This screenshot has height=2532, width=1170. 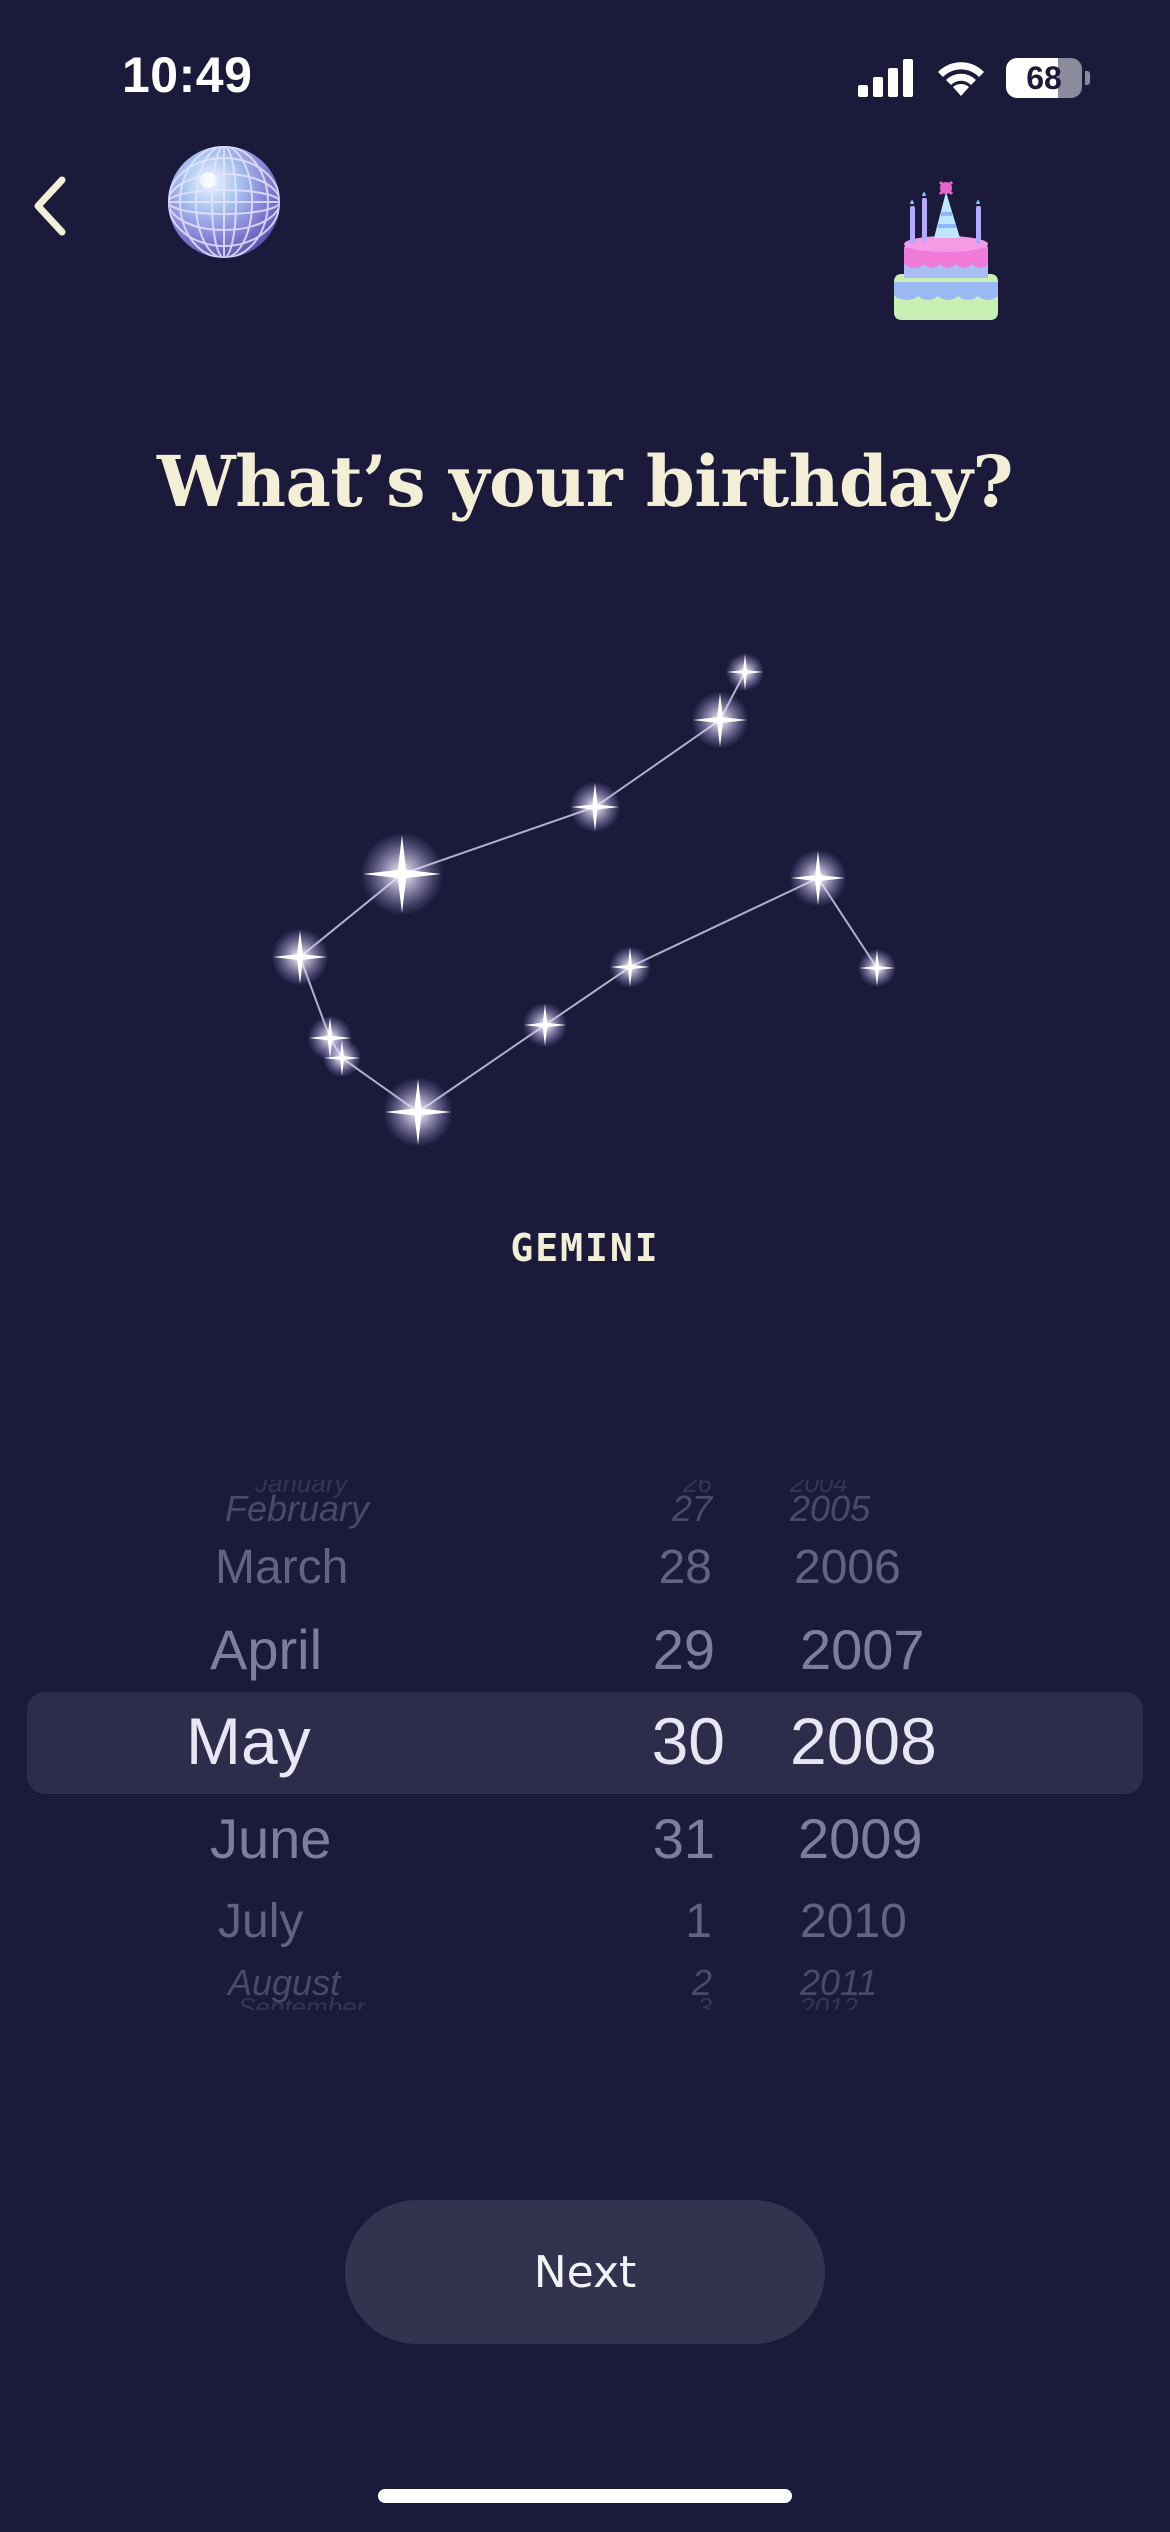 What do you see at coordinates (692, 1509) in the screenshot?
I see `day-option: 27` at bounding box center [692, 1509].